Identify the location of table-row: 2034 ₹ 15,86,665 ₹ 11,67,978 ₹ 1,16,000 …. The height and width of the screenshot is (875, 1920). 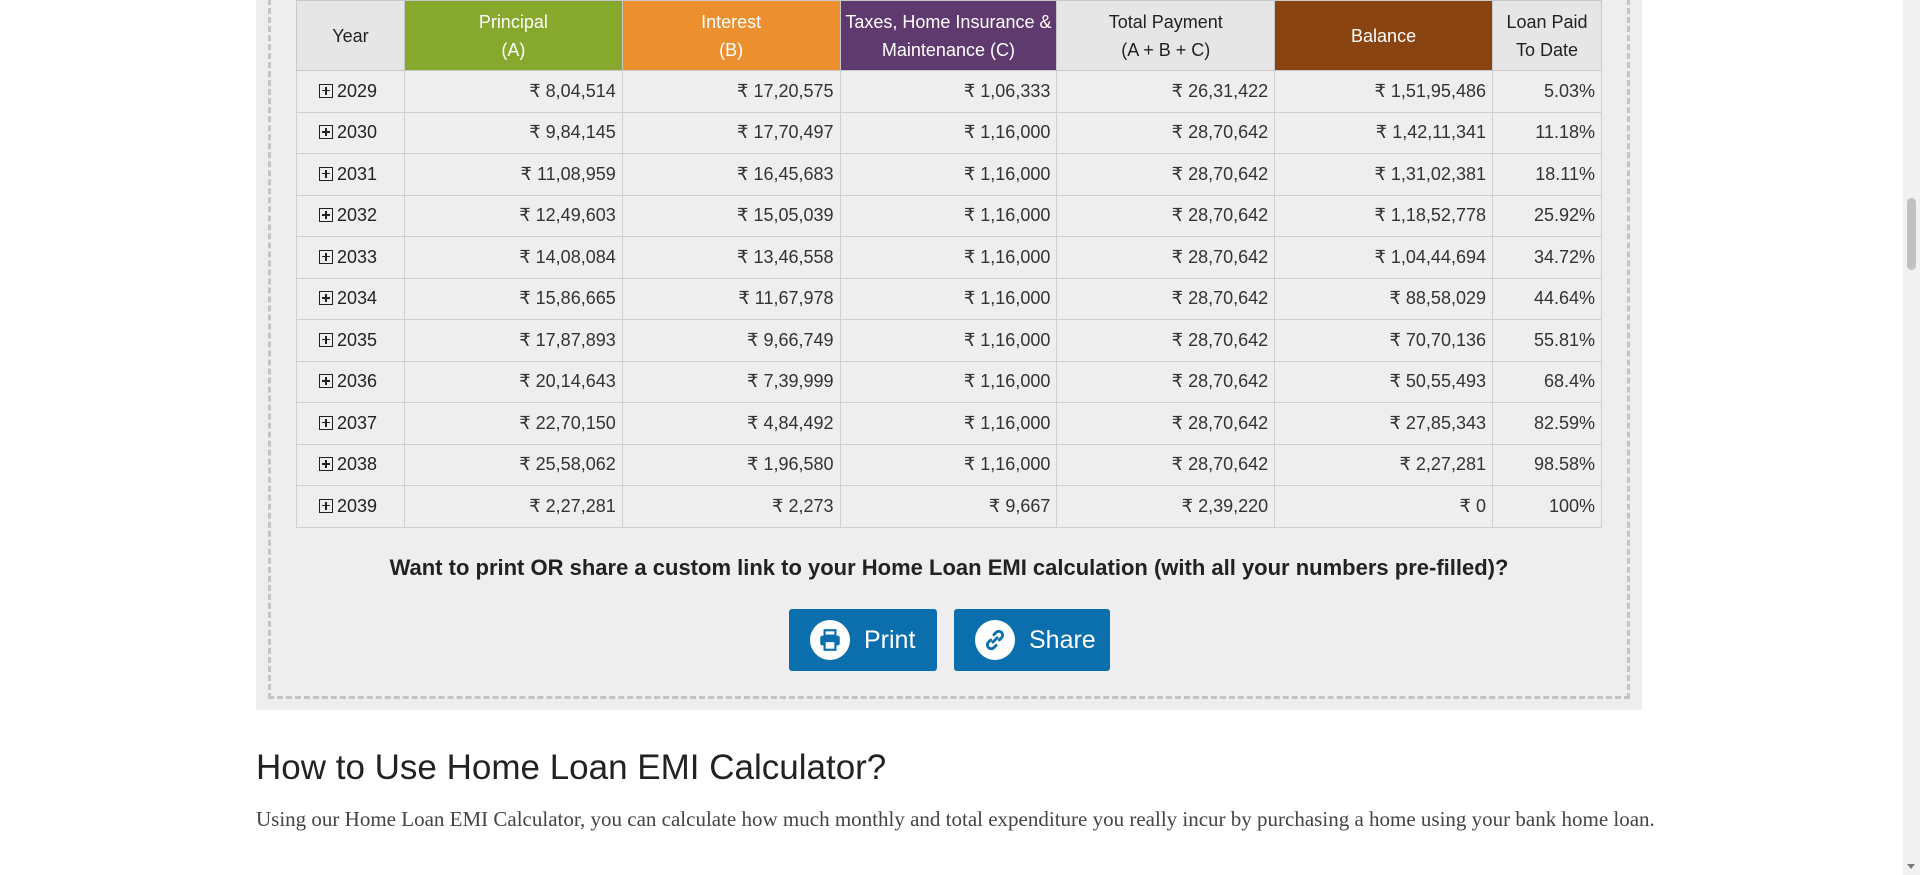
(949, 298).